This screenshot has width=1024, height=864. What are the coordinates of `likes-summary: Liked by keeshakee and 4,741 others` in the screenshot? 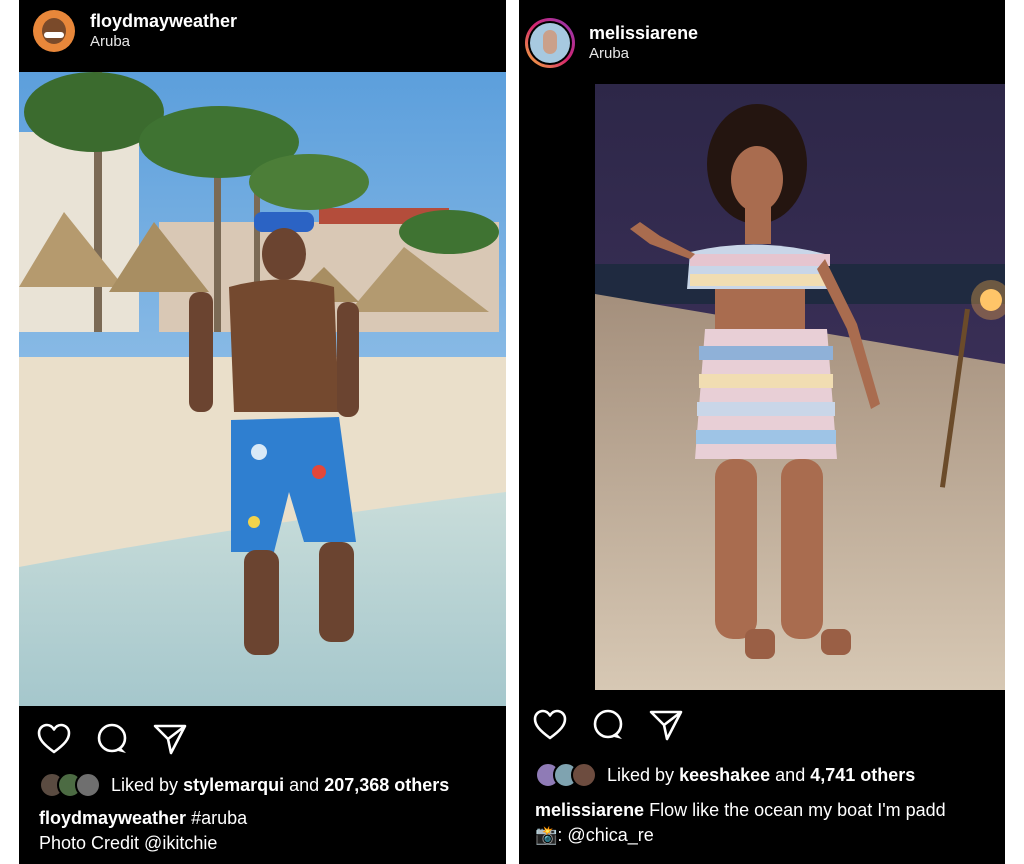 It's located at (725, 775).